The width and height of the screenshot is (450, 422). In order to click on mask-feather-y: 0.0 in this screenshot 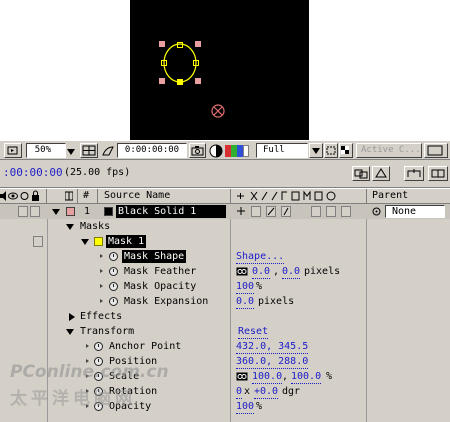, I will do `click(291, 272)`.